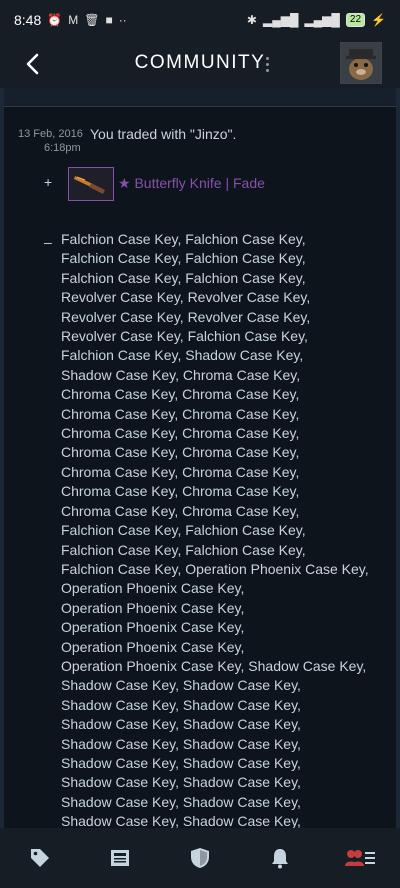 This screenshot has height=888, width=400. Describe the element at coordinates (200, 97) in the screenshot. I see `panel-divider` at that location.